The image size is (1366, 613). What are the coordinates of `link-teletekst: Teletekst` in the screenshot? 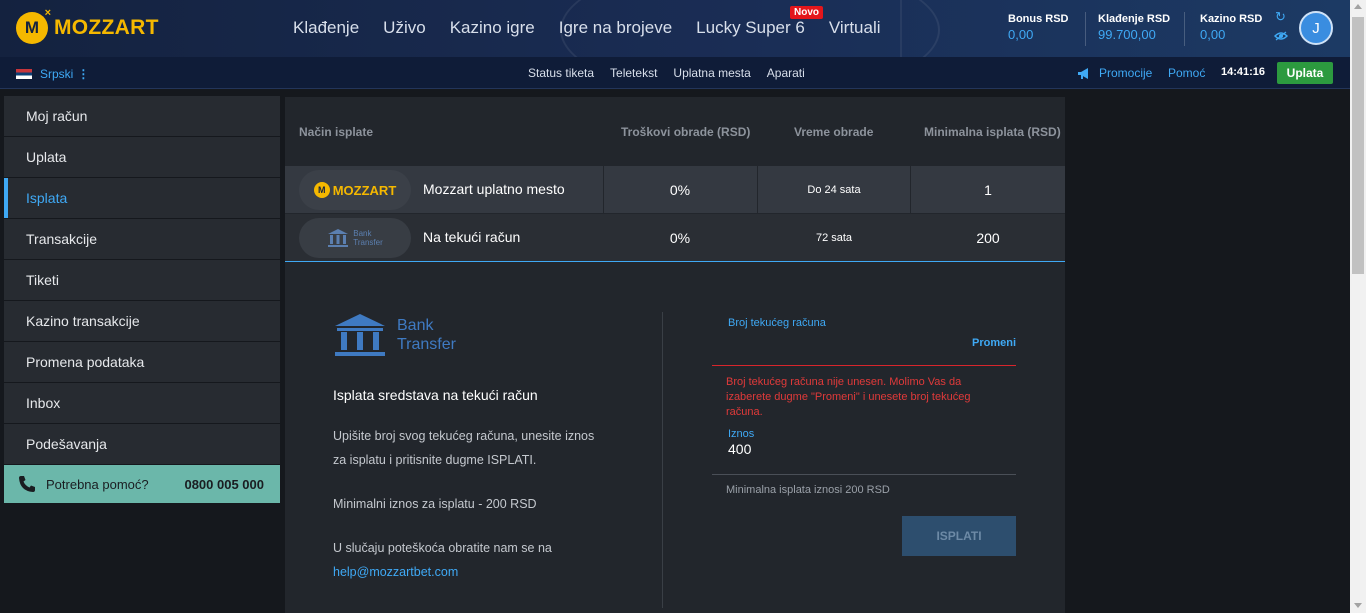 It's located at (633, 73).